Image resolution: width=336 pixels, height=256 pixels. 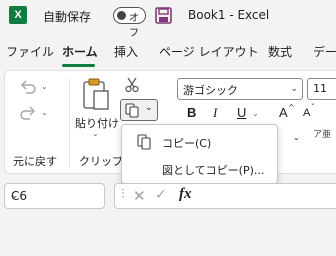 What do you see at coordinates (134, 26) in the screenshot?
I see `autosave-state: オフ` at bounding box center [134, 26].